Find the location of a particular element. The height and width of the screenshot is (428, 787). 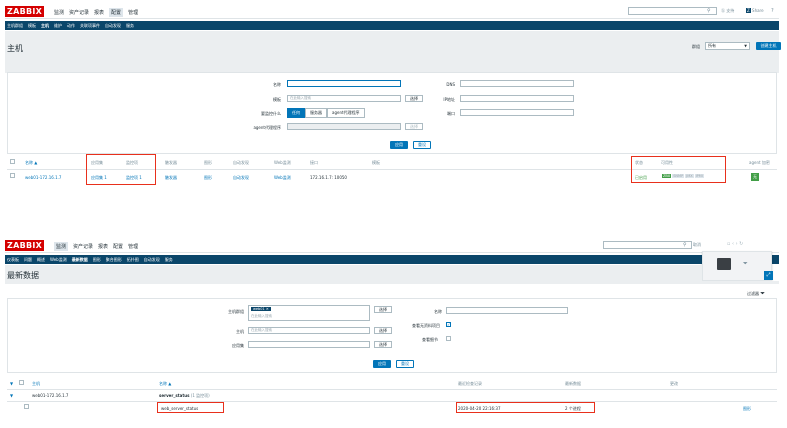

host-group-input: web01 ✕ 在此输入搜索 is located at coordinates (309, 313).